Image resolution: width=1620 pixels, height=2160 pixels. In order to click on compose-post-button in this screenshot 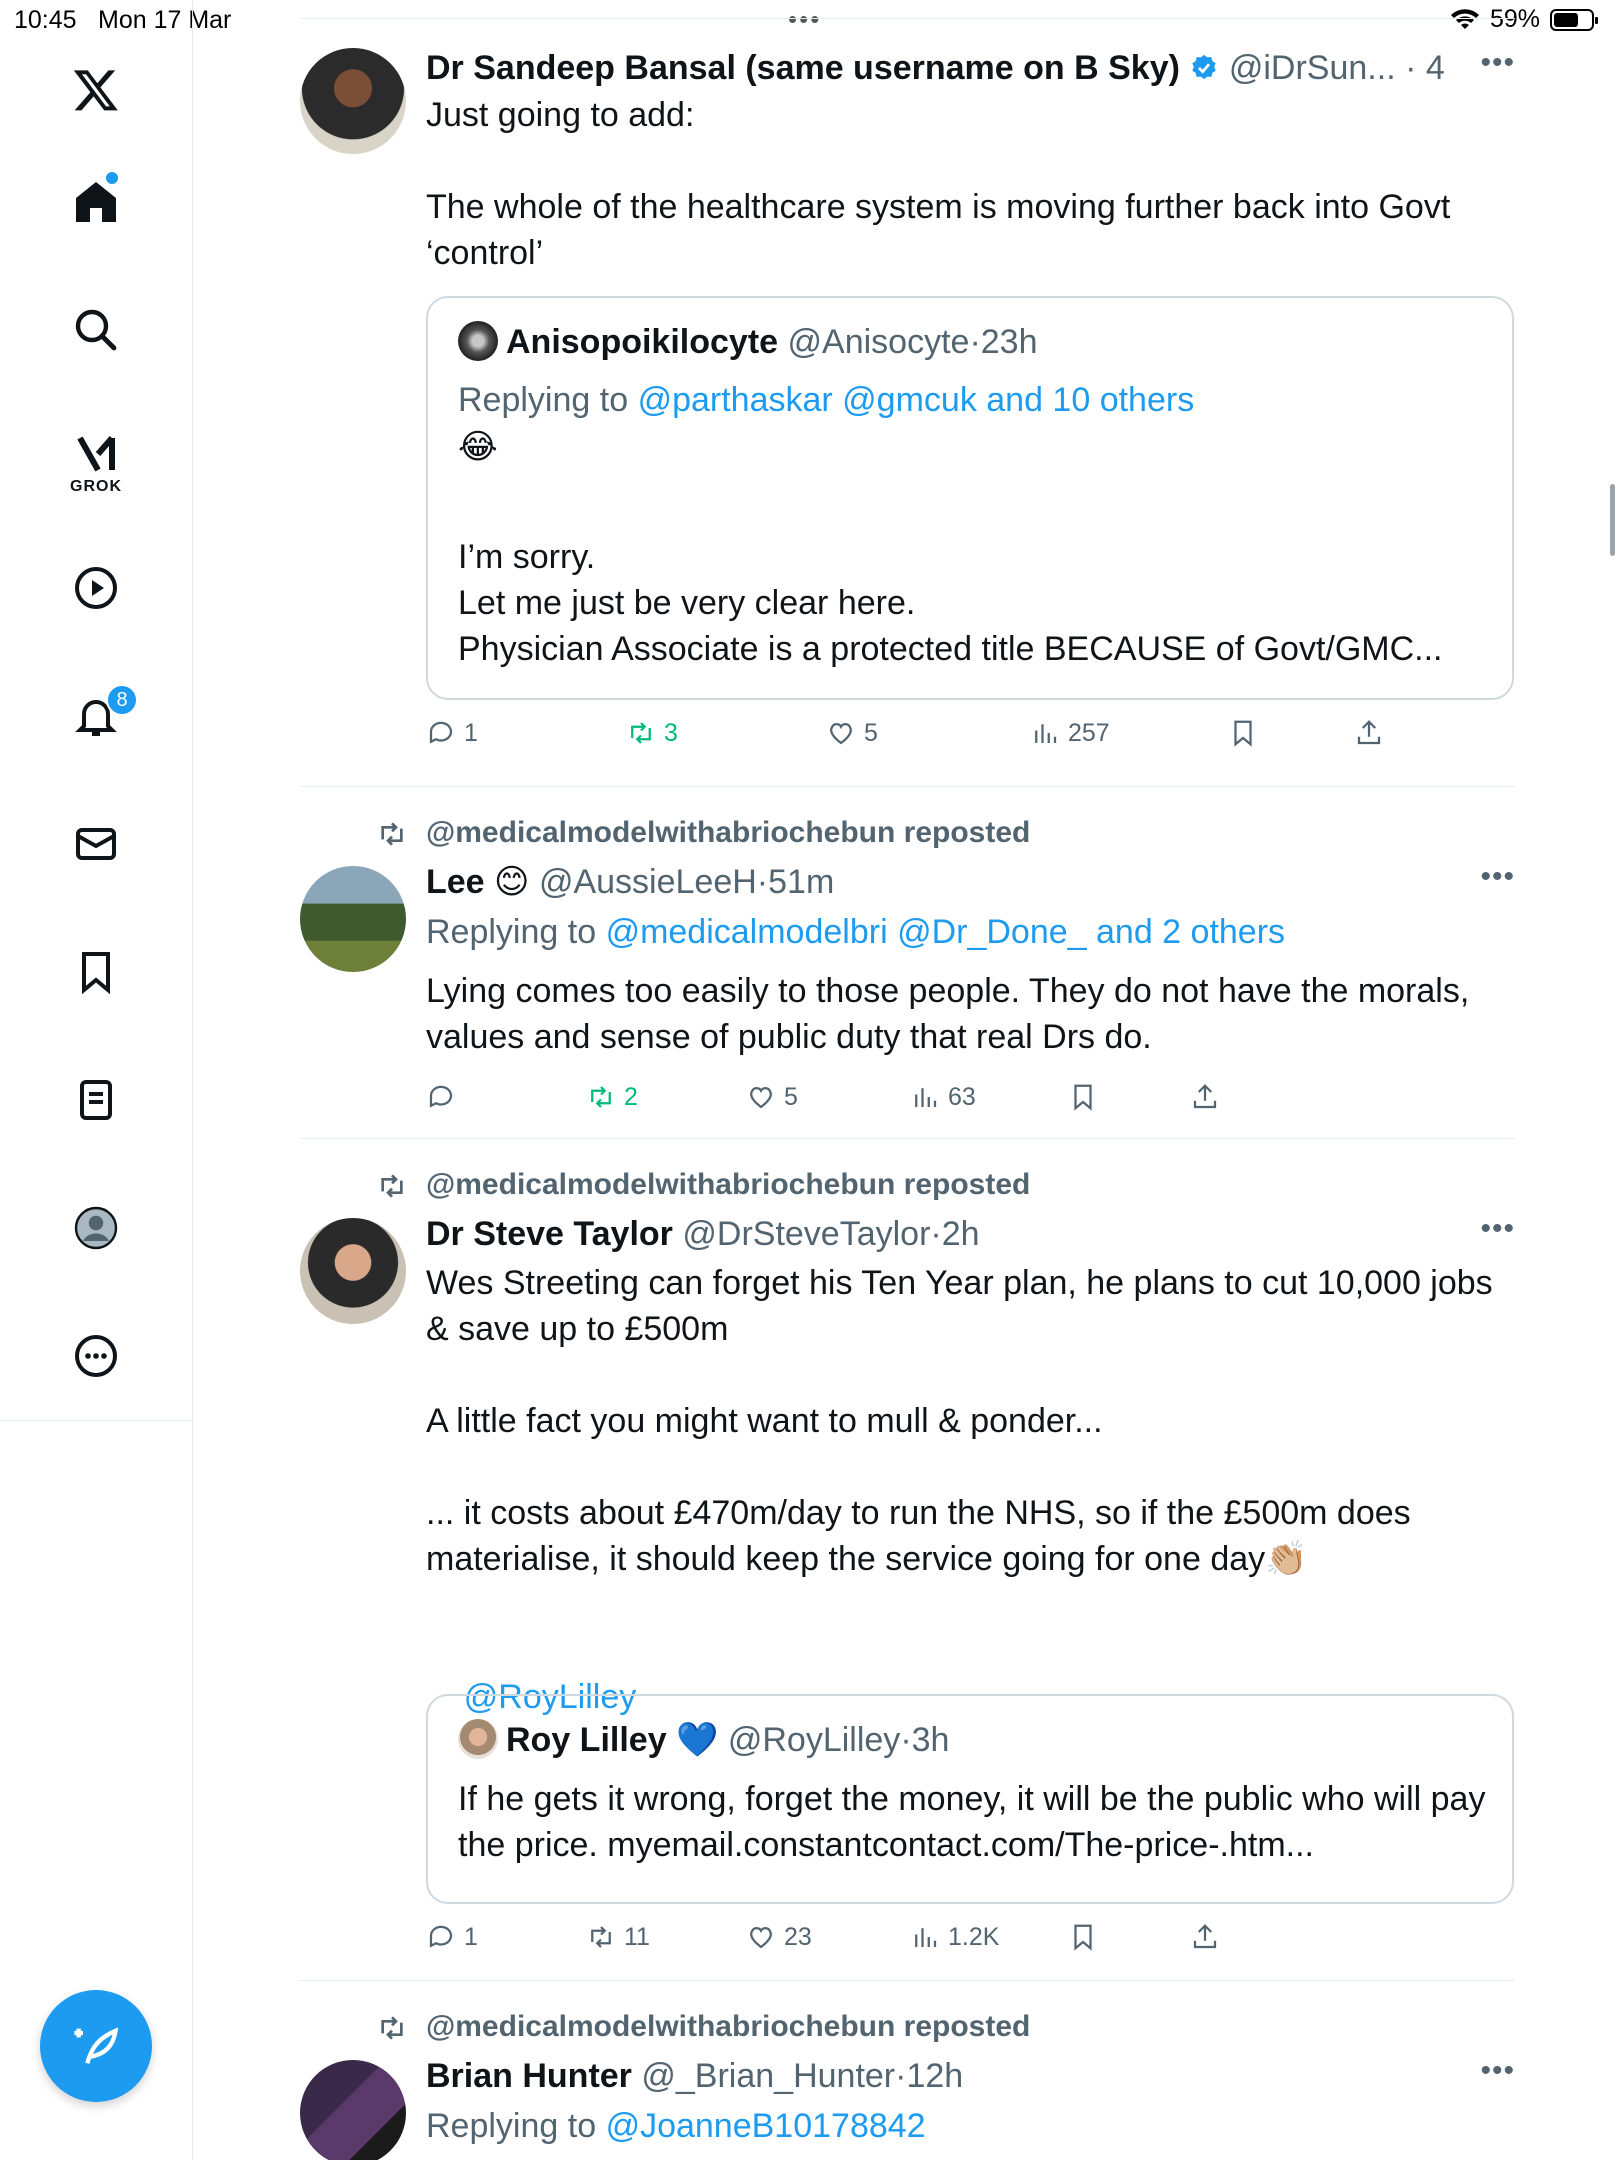, I will do `click(96, 2046)`.